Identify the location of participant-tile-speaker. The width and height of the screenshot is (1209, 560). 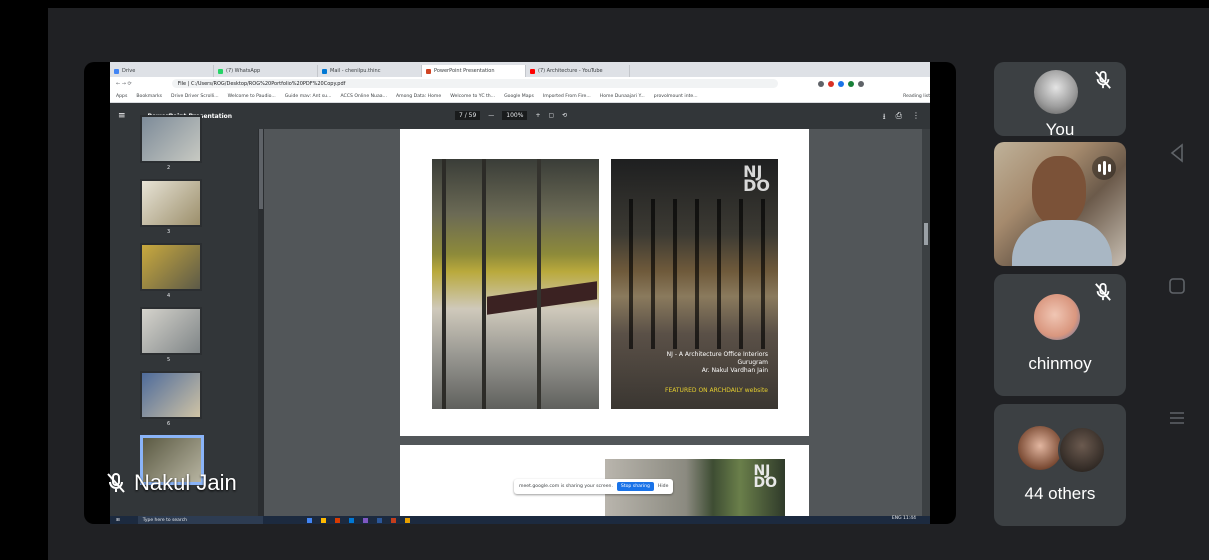
(1060, 204).